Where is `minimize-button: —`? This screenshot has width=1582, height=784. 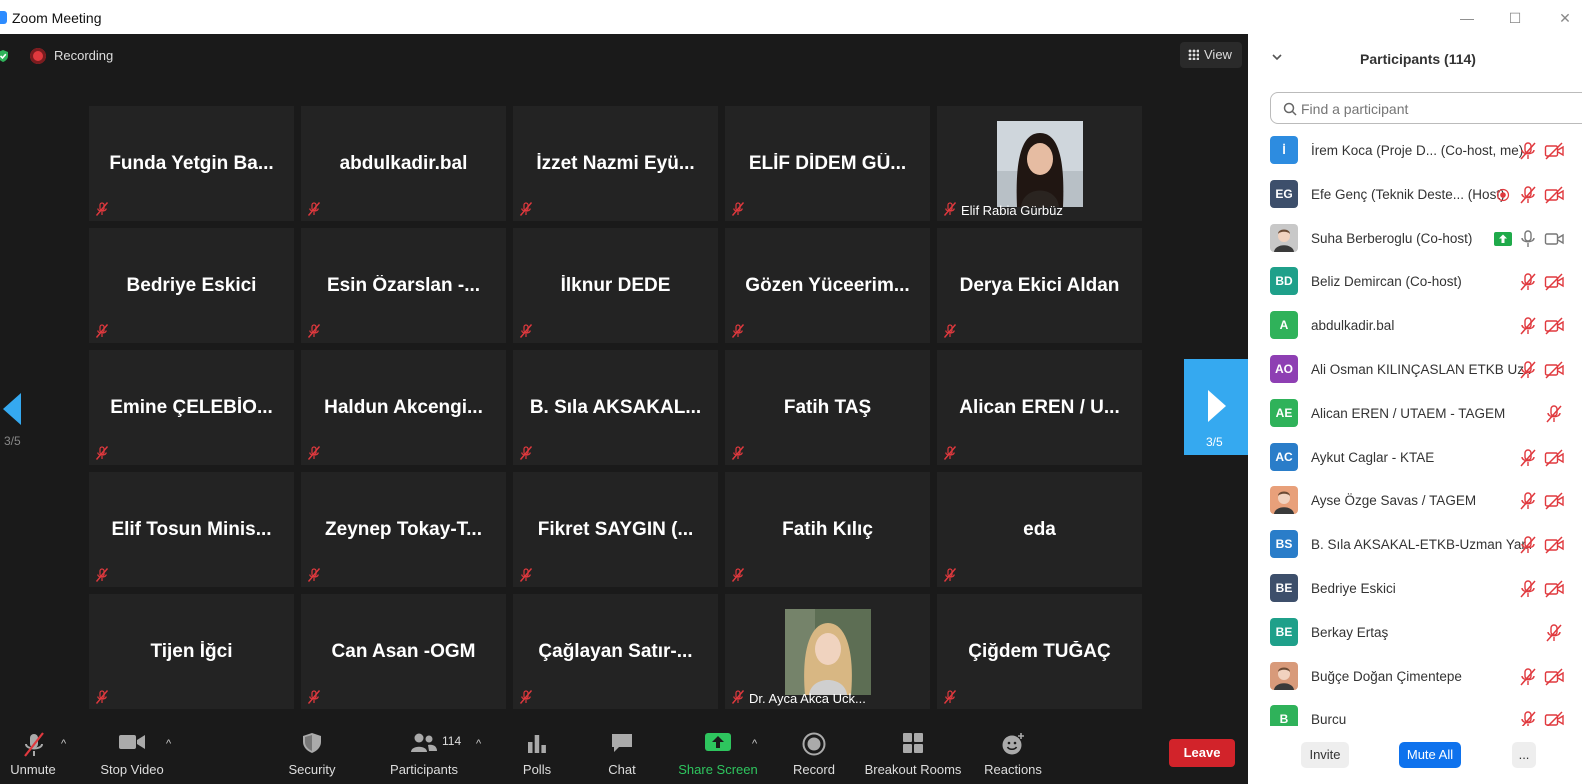 minimize-button: — is located at coordinates (1467, 18).